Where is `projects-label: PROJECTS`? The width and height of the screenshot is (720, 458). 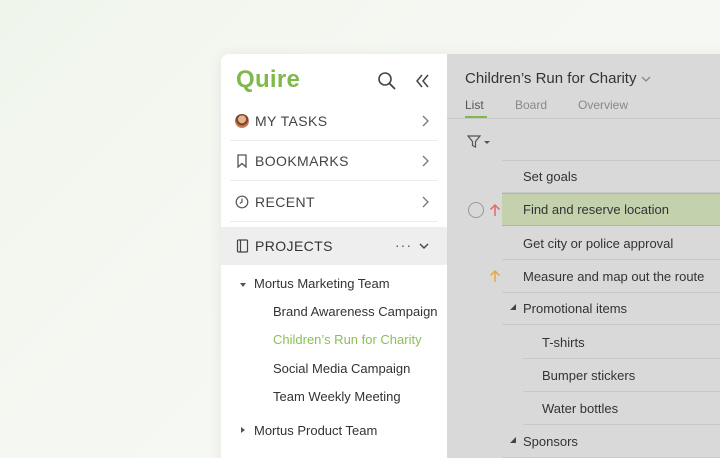 projects-label: PROJECTS is located at coordinates (294, 246).